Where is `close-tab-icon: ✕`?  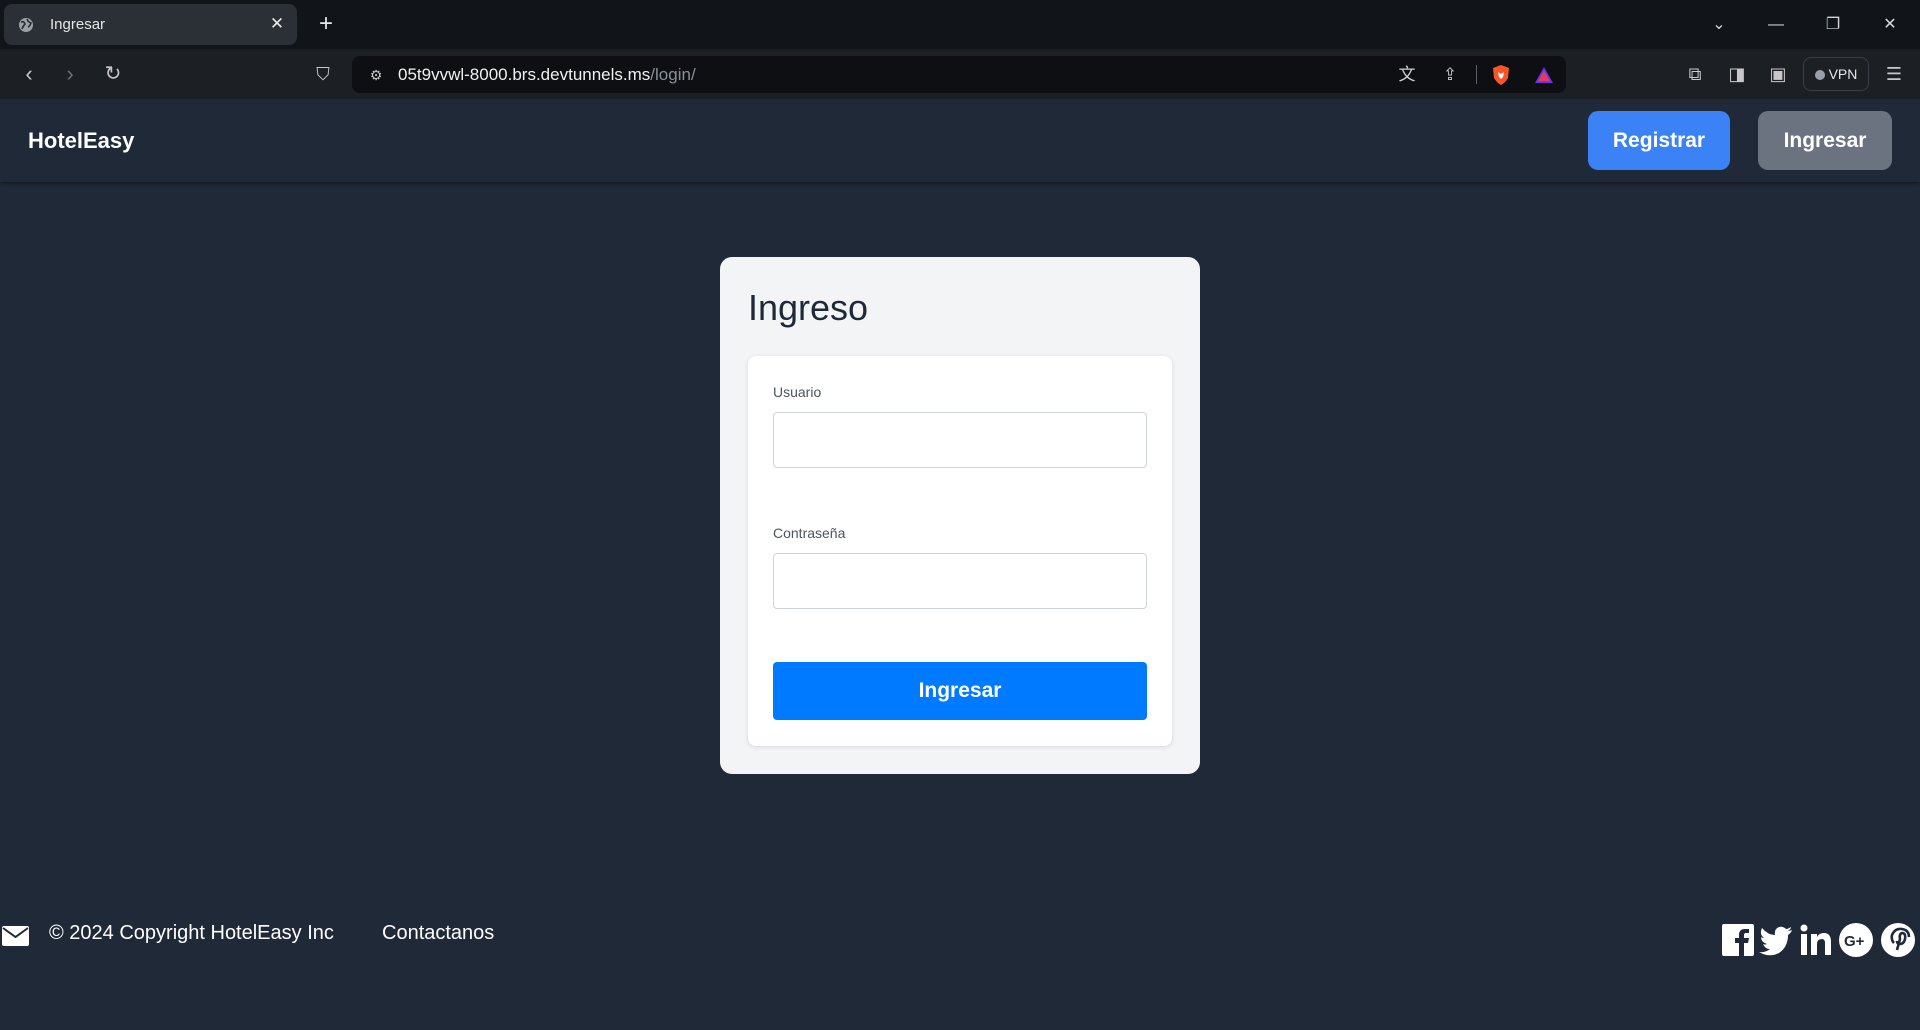
close-tab-icon: ✕ is located at coordinates (277, 24).